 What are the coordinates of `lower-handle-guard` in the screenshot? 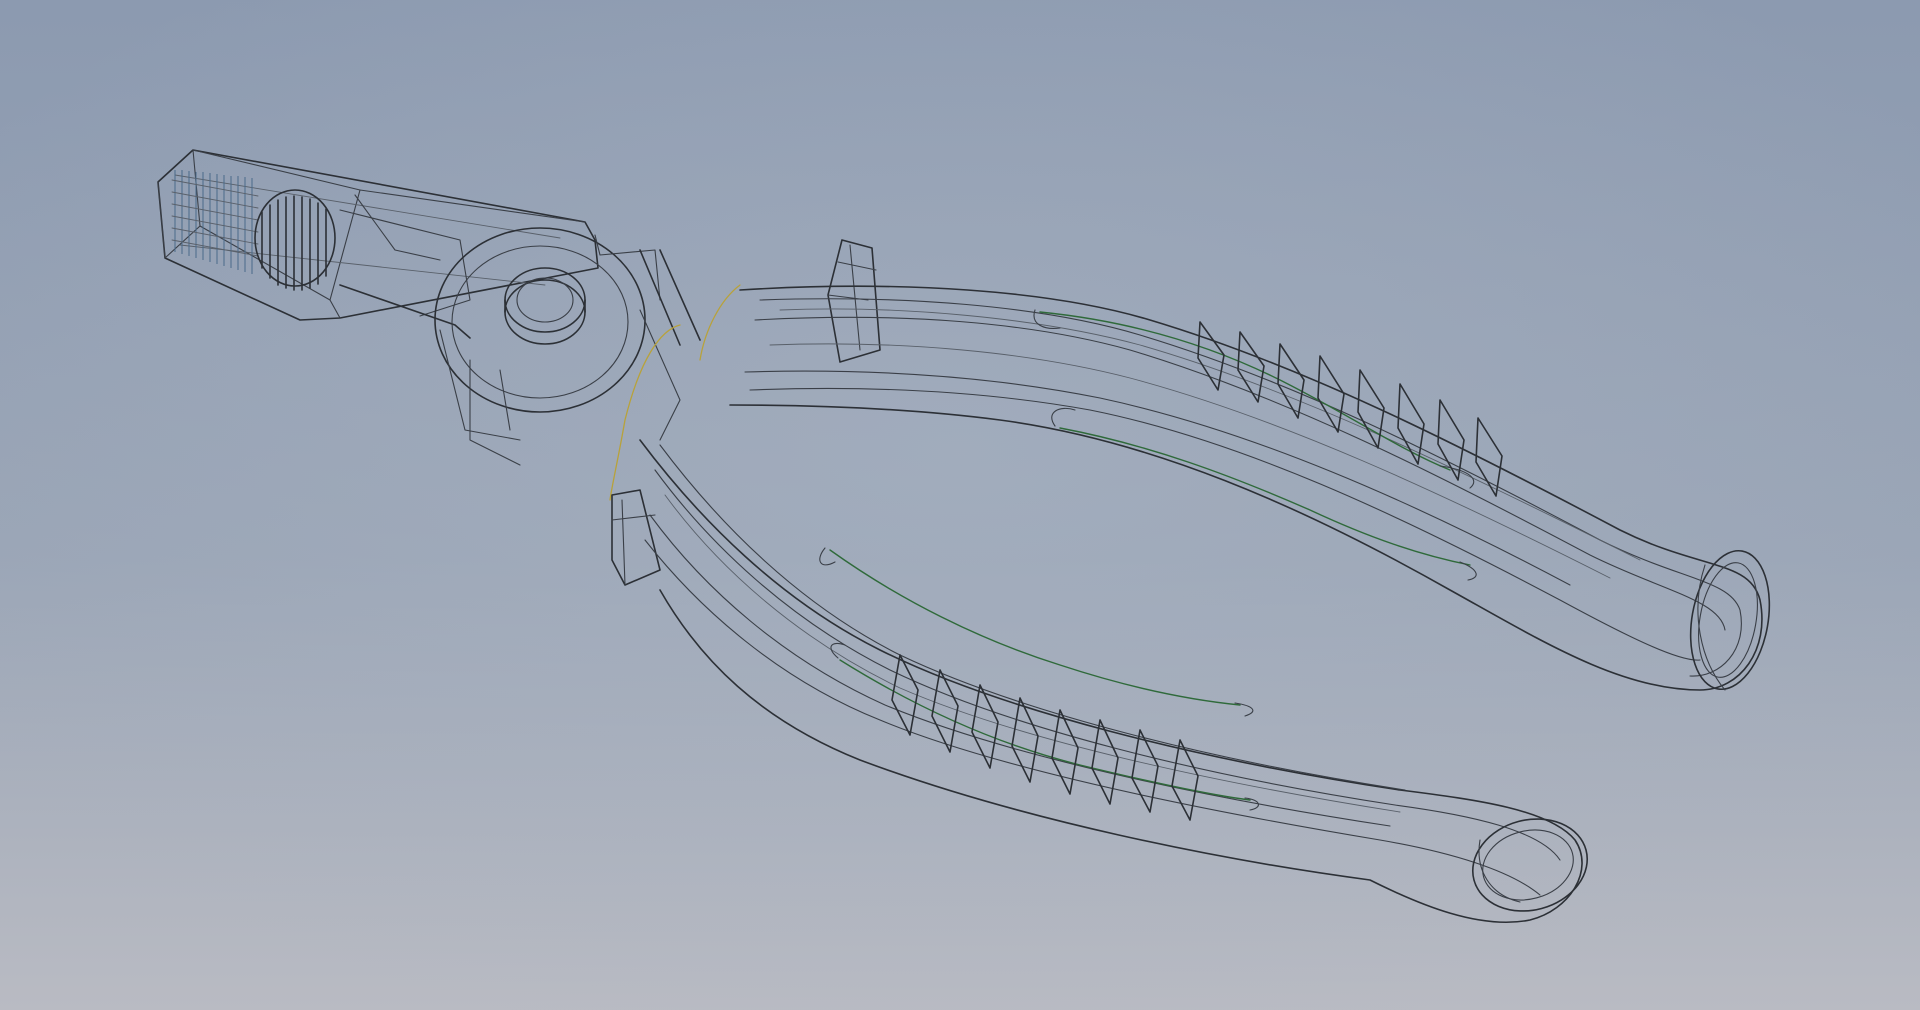 It's located at (636, 537).